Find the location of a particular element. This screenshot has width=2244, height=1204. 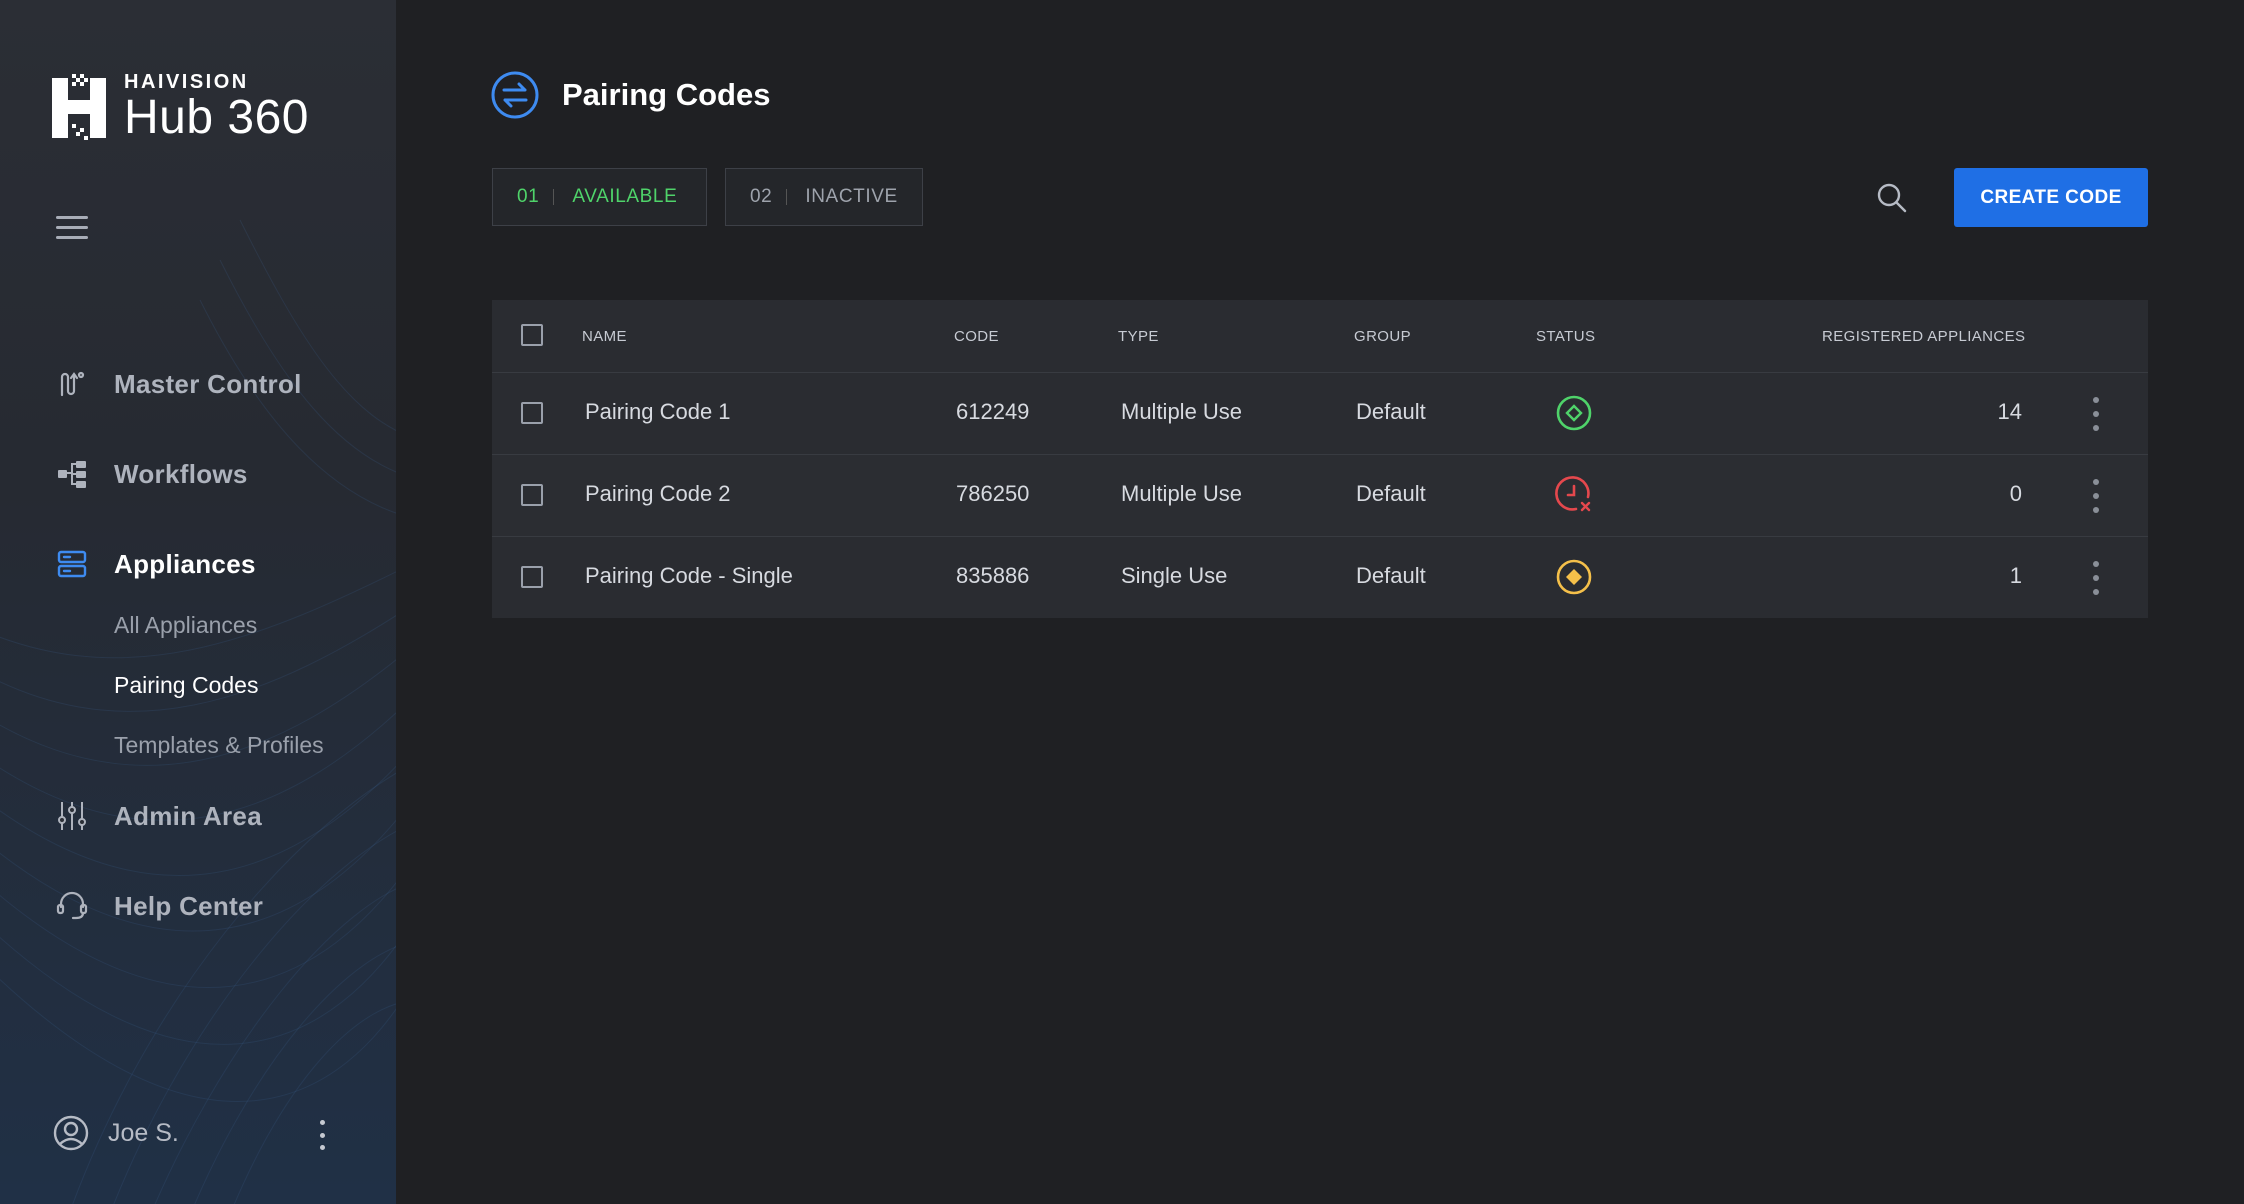

nav-workflows: Workflows is located at coordinates (152, 474).